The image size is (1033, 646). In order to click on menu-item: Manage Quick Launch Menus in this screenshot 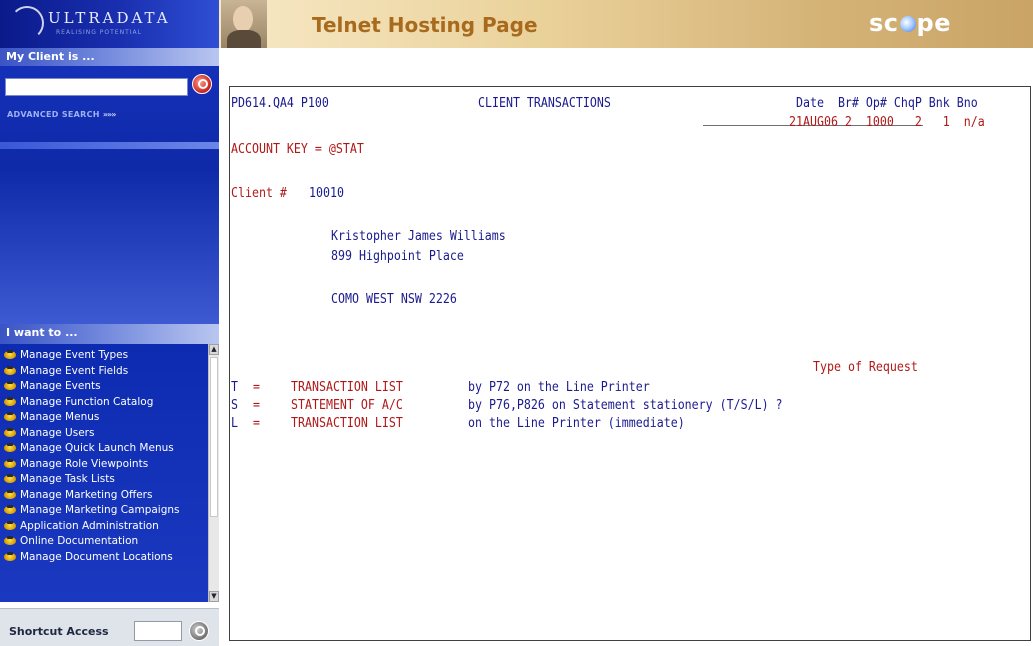, I will do `click(104, 450)`.